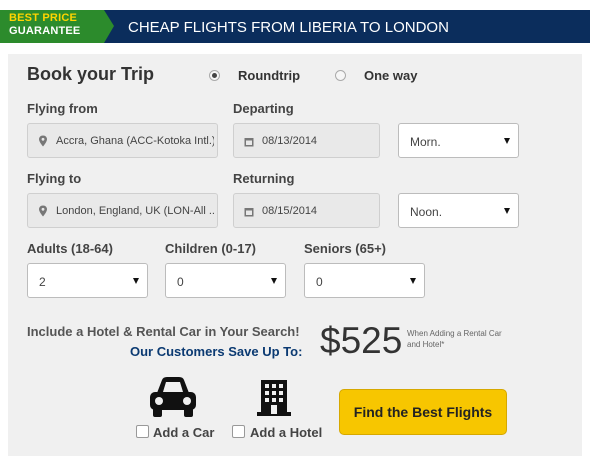 The image size is (590, 456). Describe the element at coordinates (91, 74) in the screenshot. I see `booking-heading: Book your Trip` at that location.